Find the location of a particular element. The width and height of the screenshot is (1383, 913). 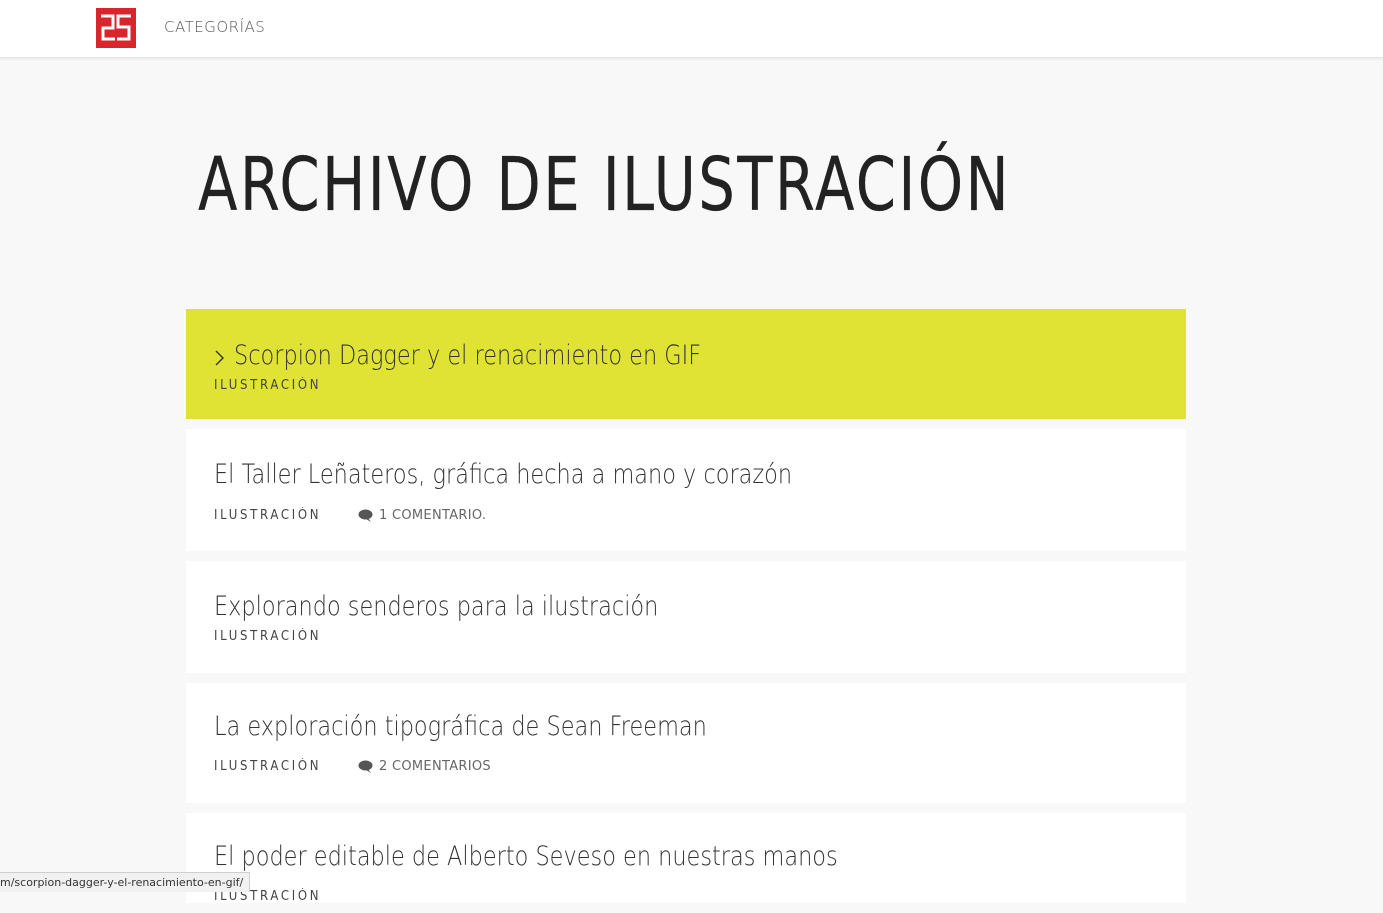

comments-link: 1 COMENTARIO. is located at coordinates (422, 515).